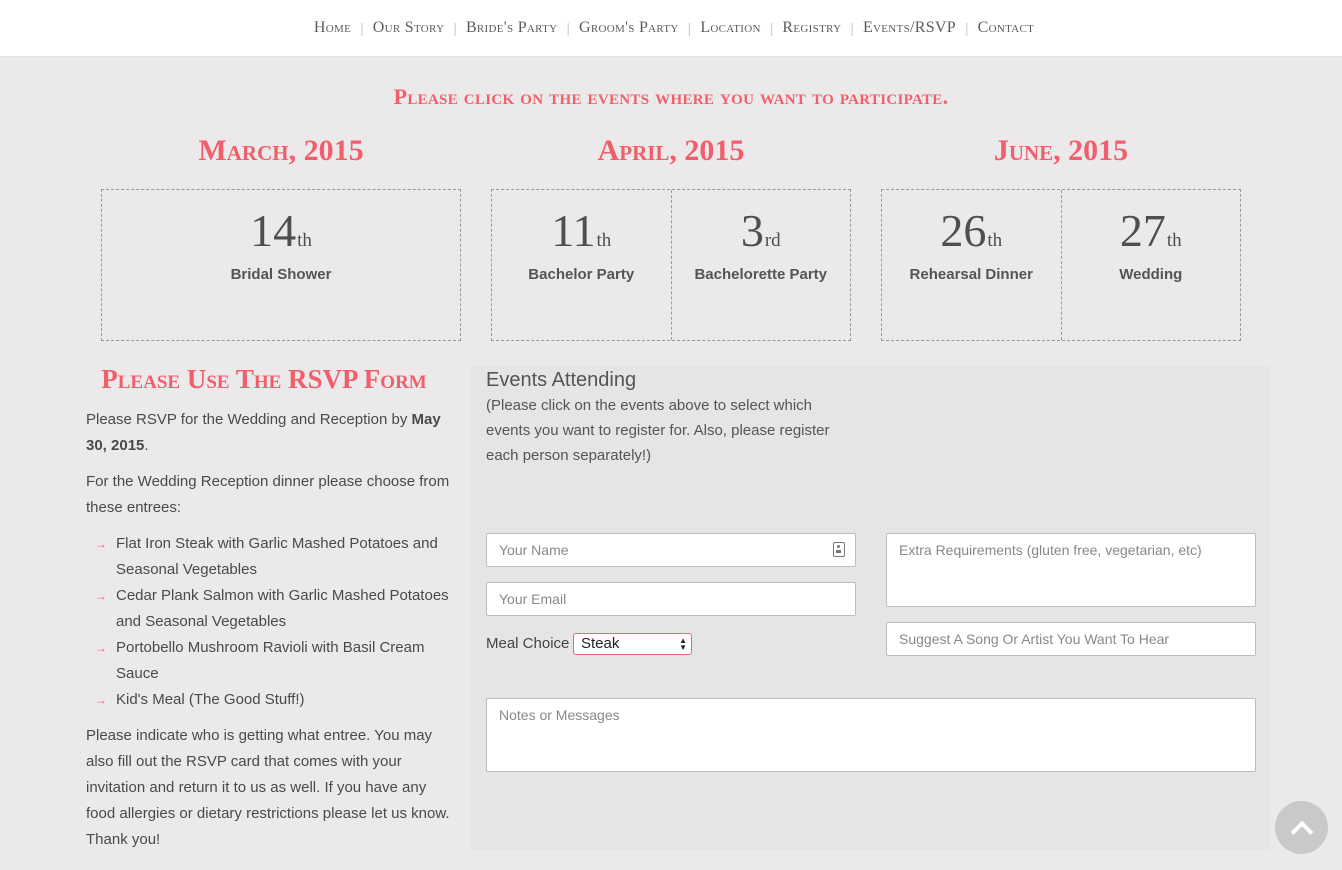 The width and height of the screenshot is (1342, 870). What do you see at coordinates (264, 379) in the screenshot?
I see `rsvp-title: Please Use The RSVP Form` at bounding box center [264, 379].